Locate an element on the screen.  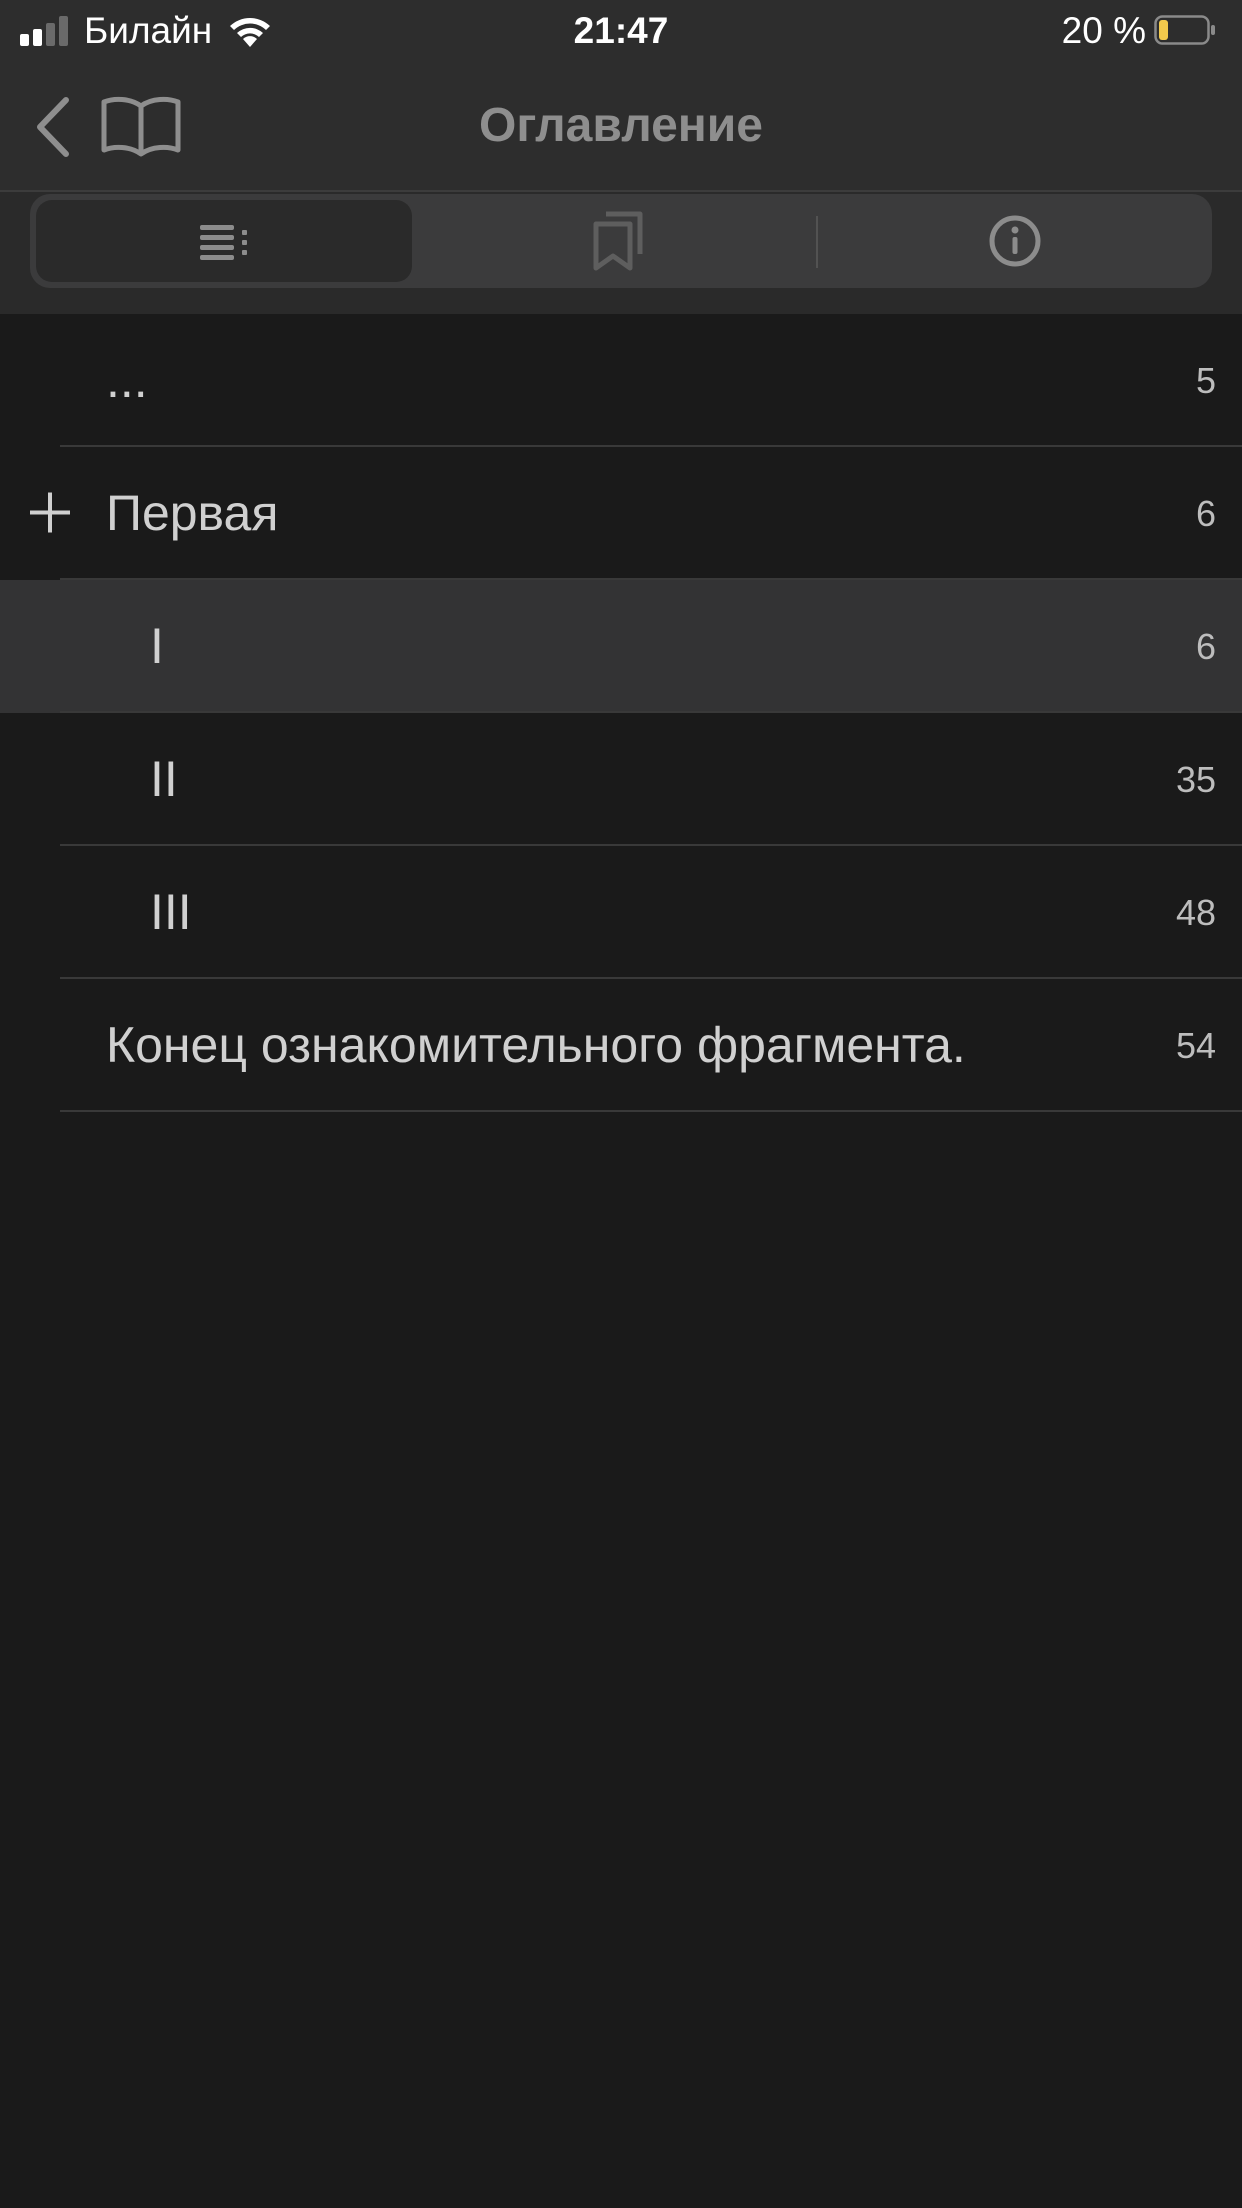
info-icon is located at coordinates (1015, 241).